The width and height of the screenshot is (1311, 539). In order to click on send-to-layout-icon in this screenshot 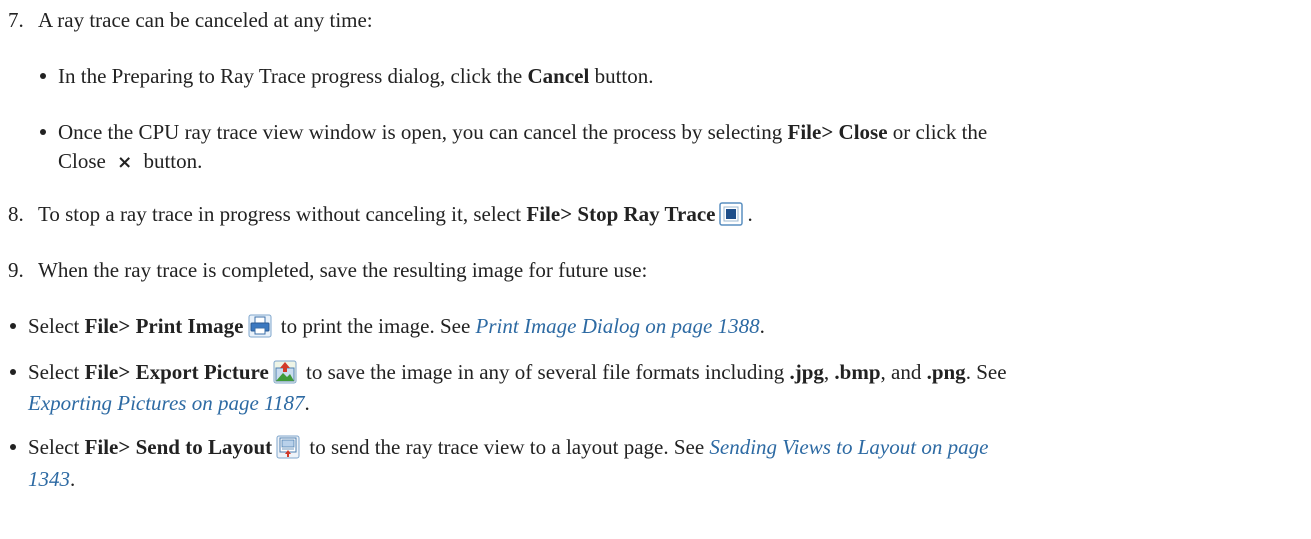, I will do `click(288, 447)`.